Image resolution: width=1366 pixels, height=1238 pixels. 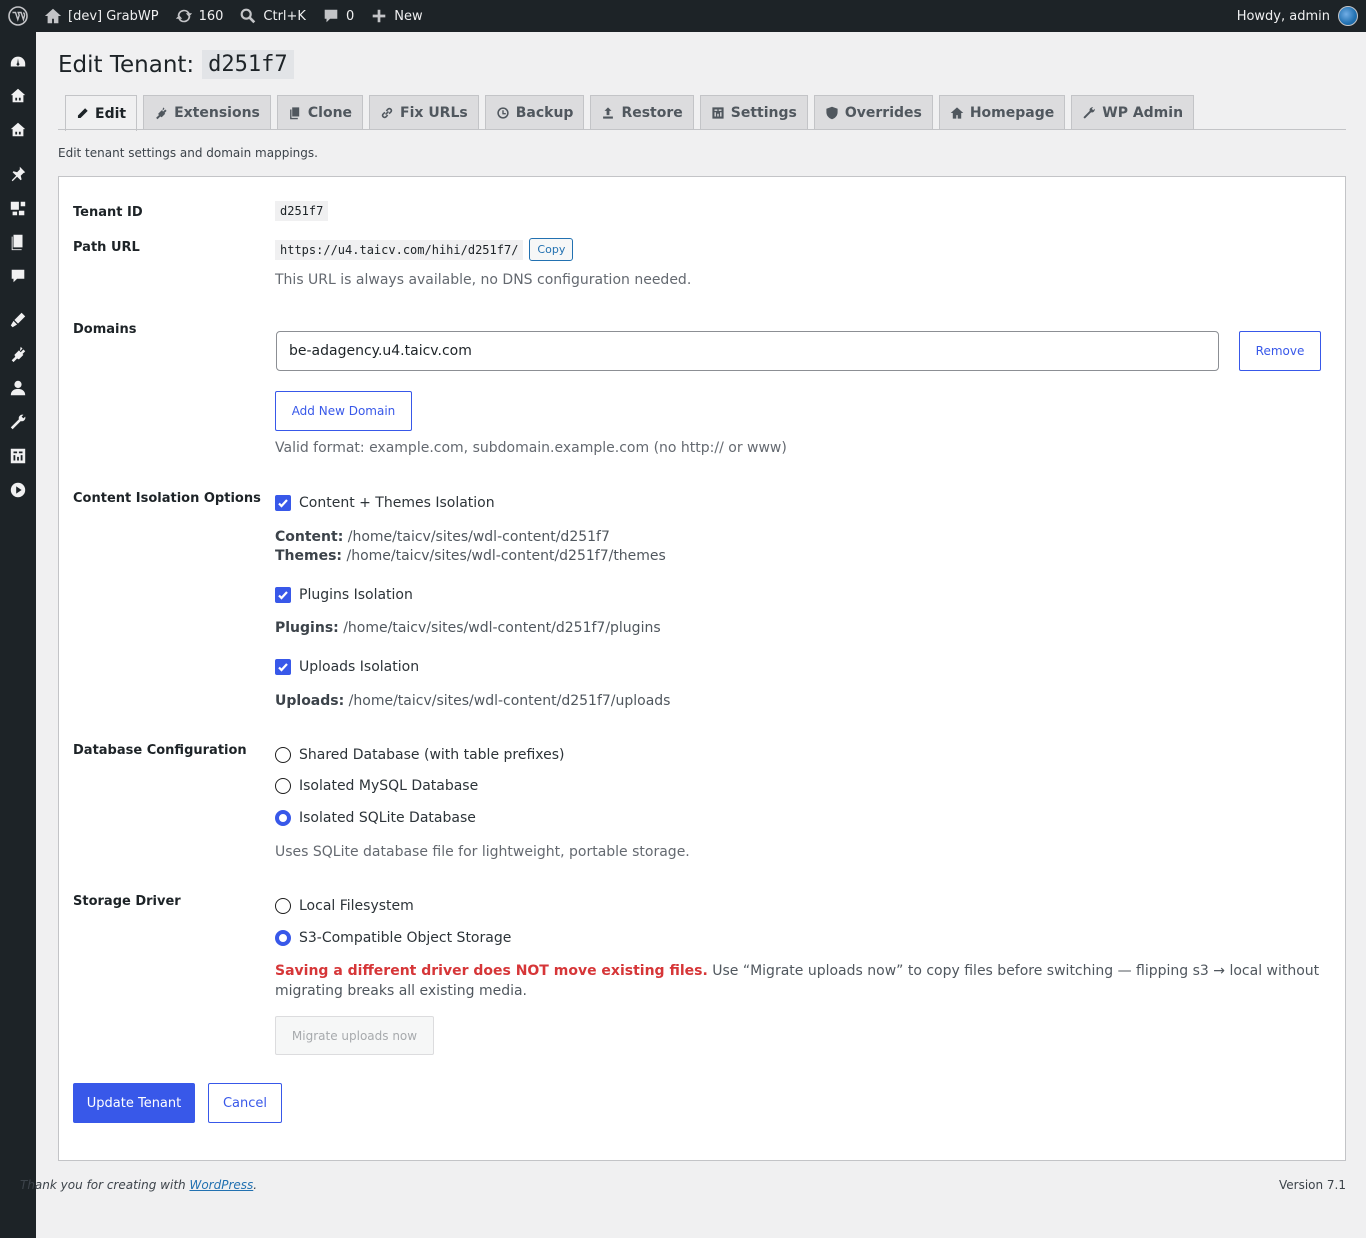 I want to click on tenants-icon, so click(x=18, y=130).